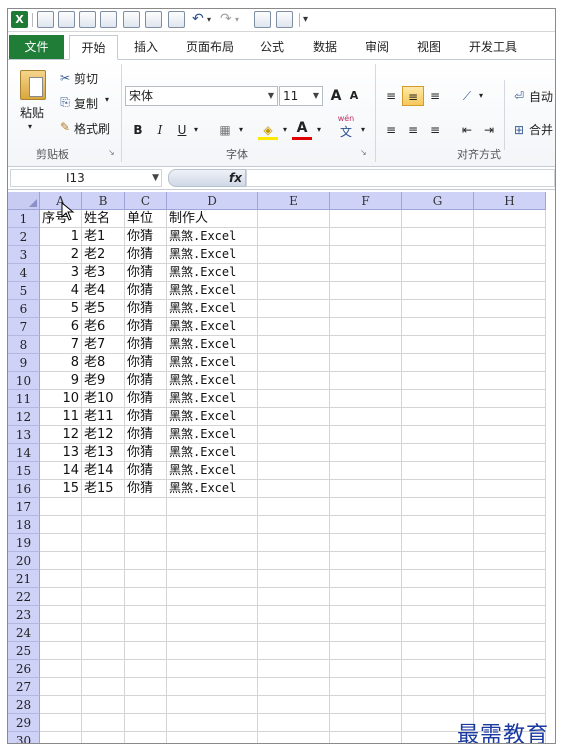 The width and height of the screenshot is (571, 754). What do you see at coordinates (24, 453) in the screenshot?
I see `row-header: 14` at bounding box center [24, 453].